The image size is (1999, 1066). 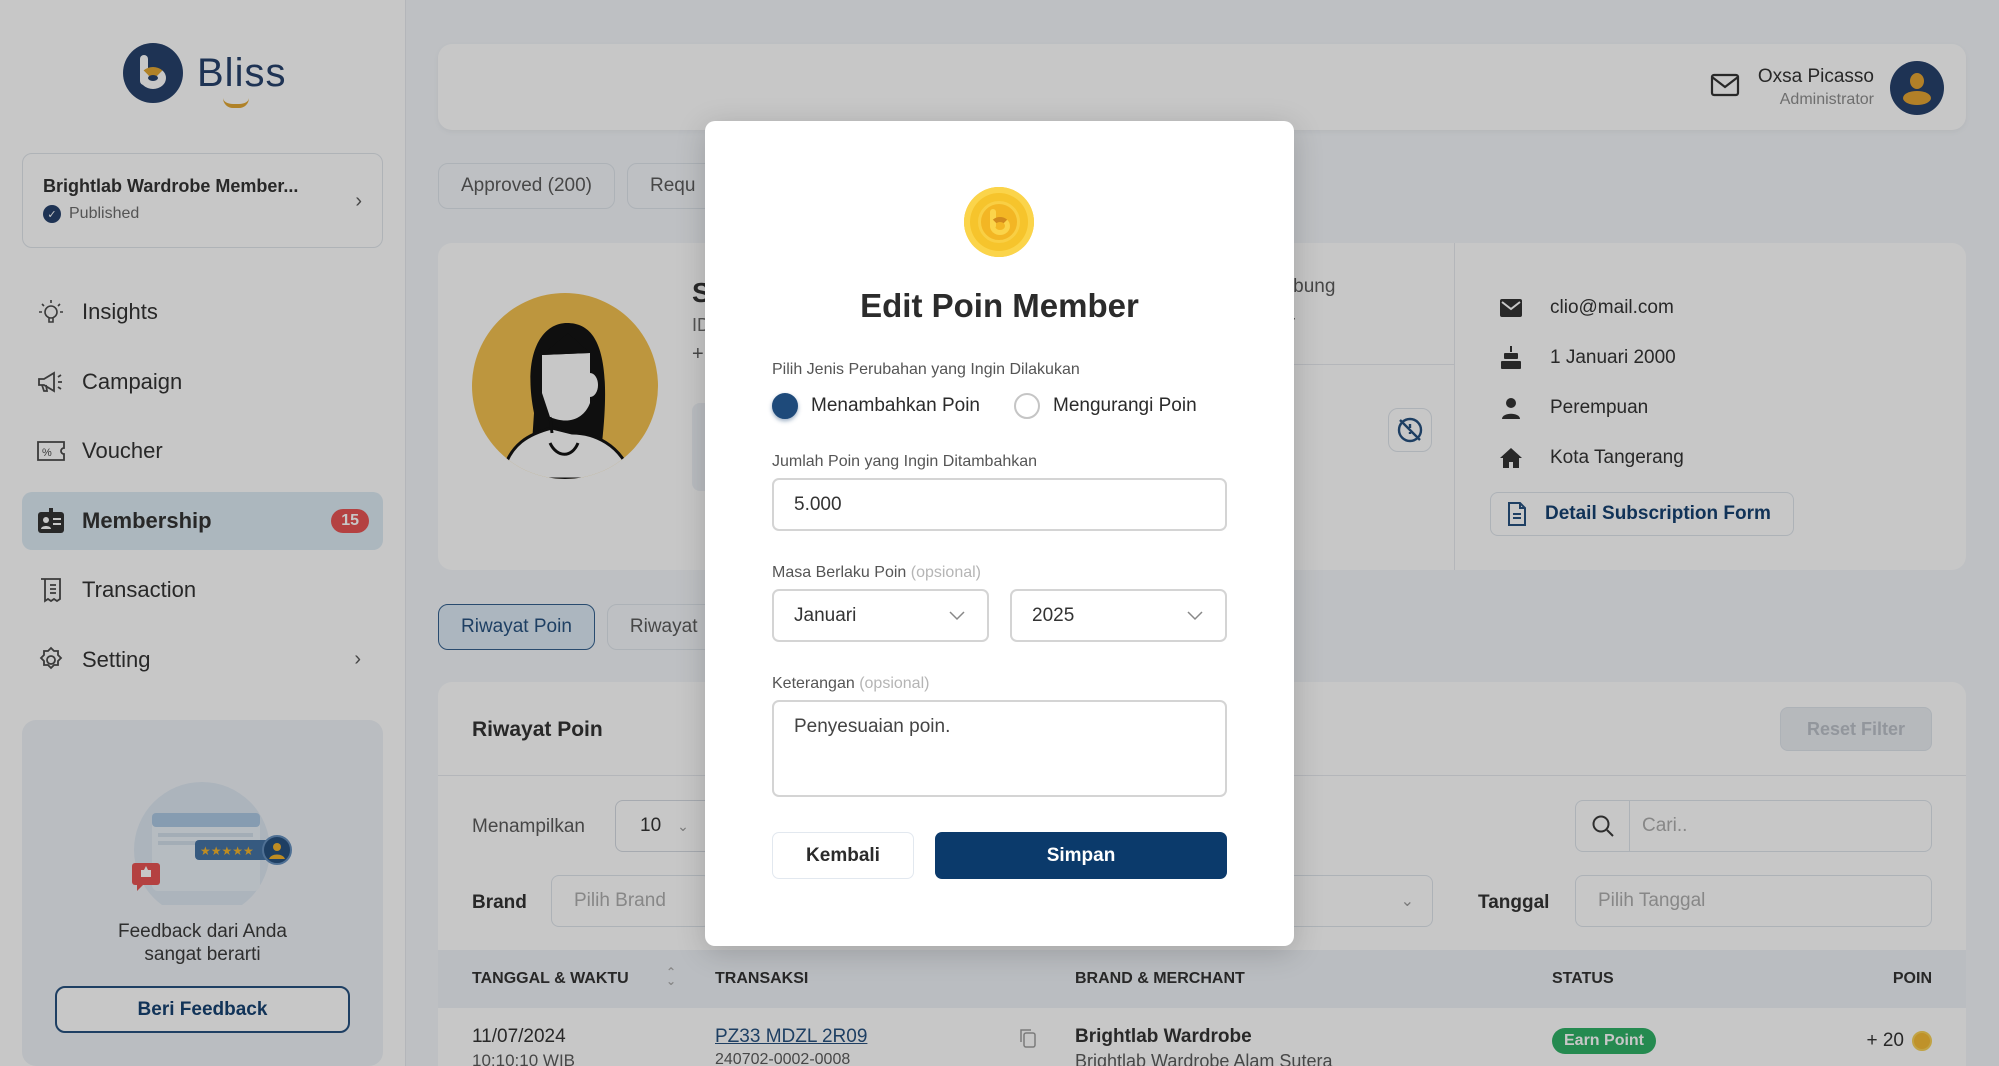 What do you see at coordinates (1118, 615) in the screenshot?
I see `expiry-year-select: 2025` at bounding box center [1118, 615].